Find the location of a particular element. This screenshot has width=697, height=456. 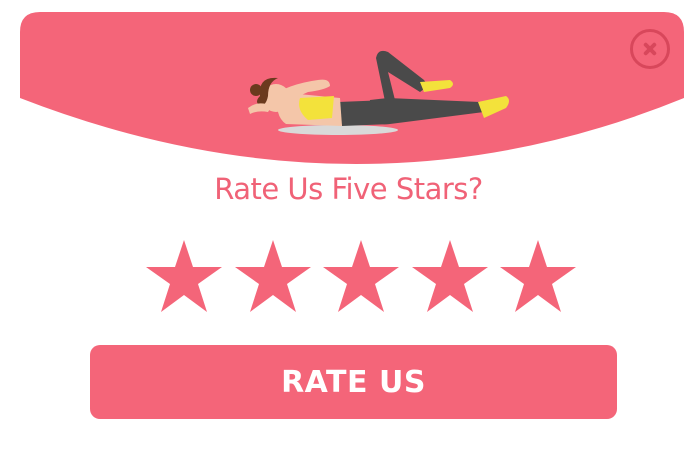

star-rating is located at coordinates (361, 277).